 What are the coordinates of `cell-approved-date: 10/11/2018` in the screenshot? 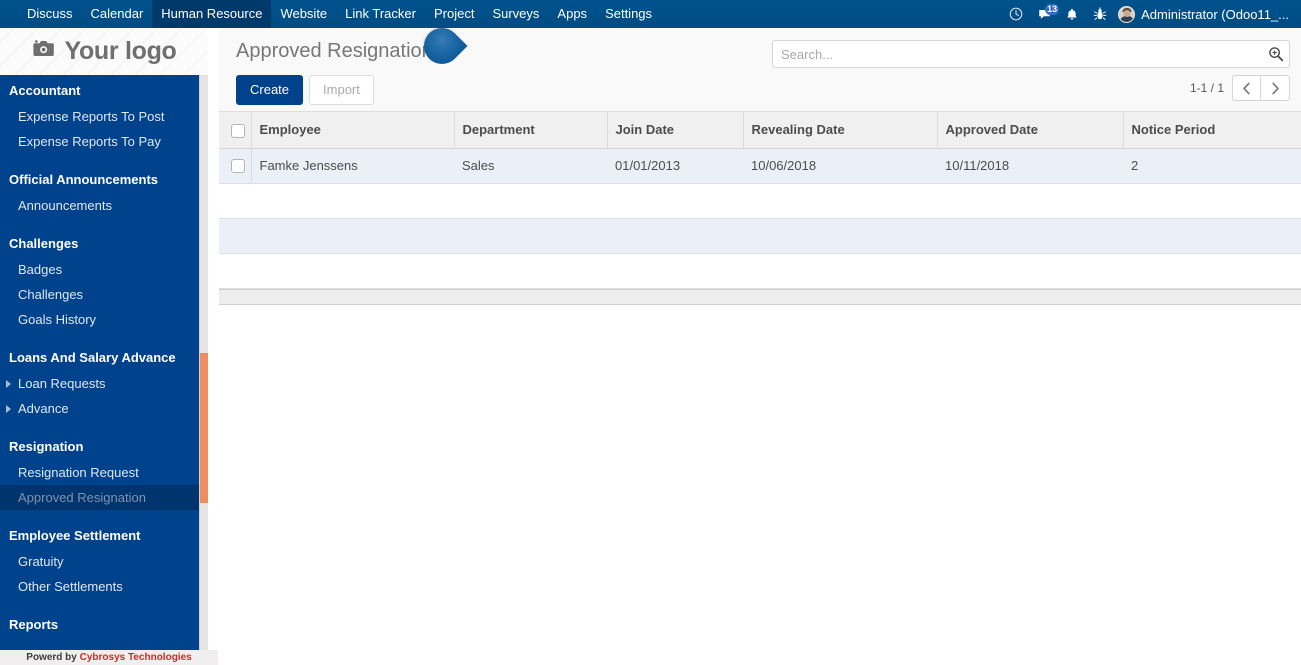 It's located at (1030, 166).